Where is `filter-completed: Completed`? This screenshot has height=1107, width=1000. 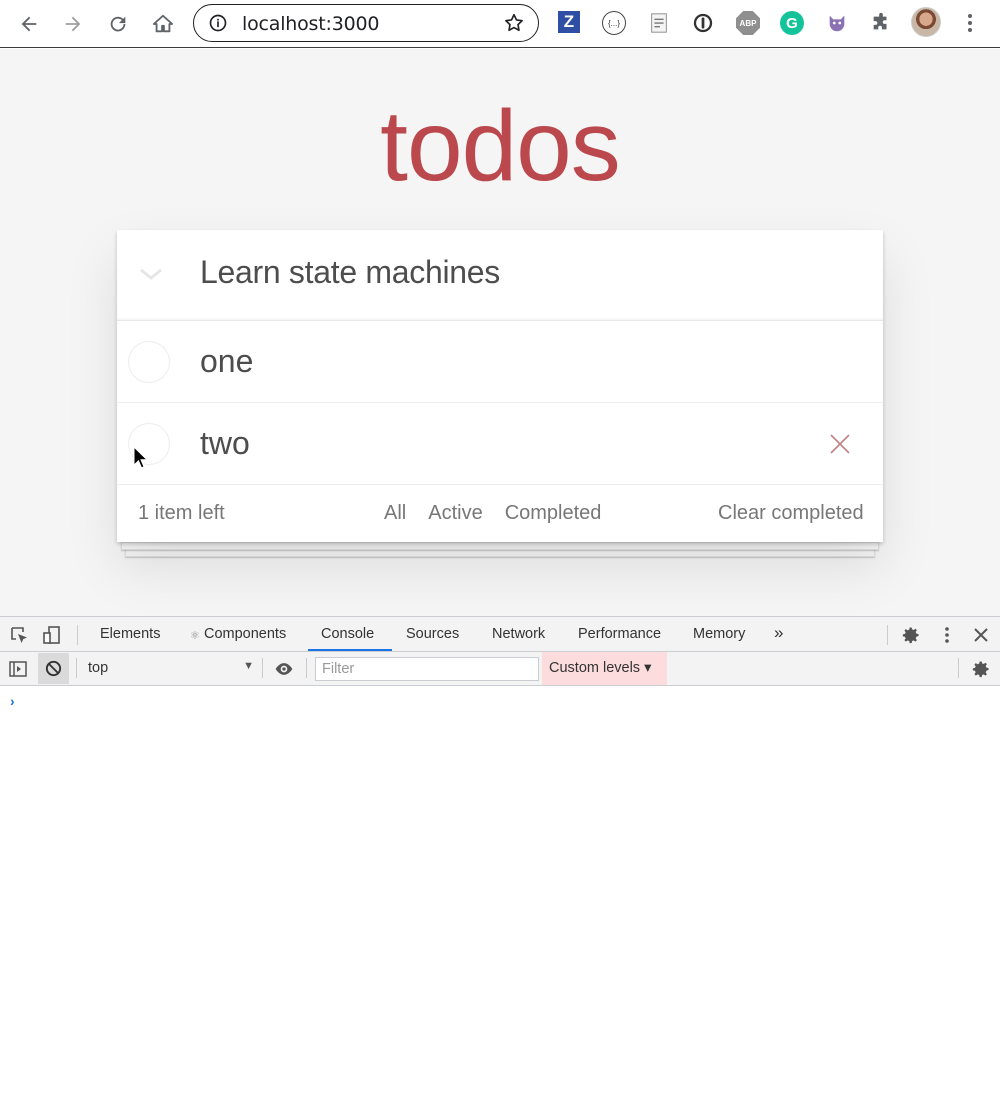
filter-completed: Completed is located at coordinates (553, 513).